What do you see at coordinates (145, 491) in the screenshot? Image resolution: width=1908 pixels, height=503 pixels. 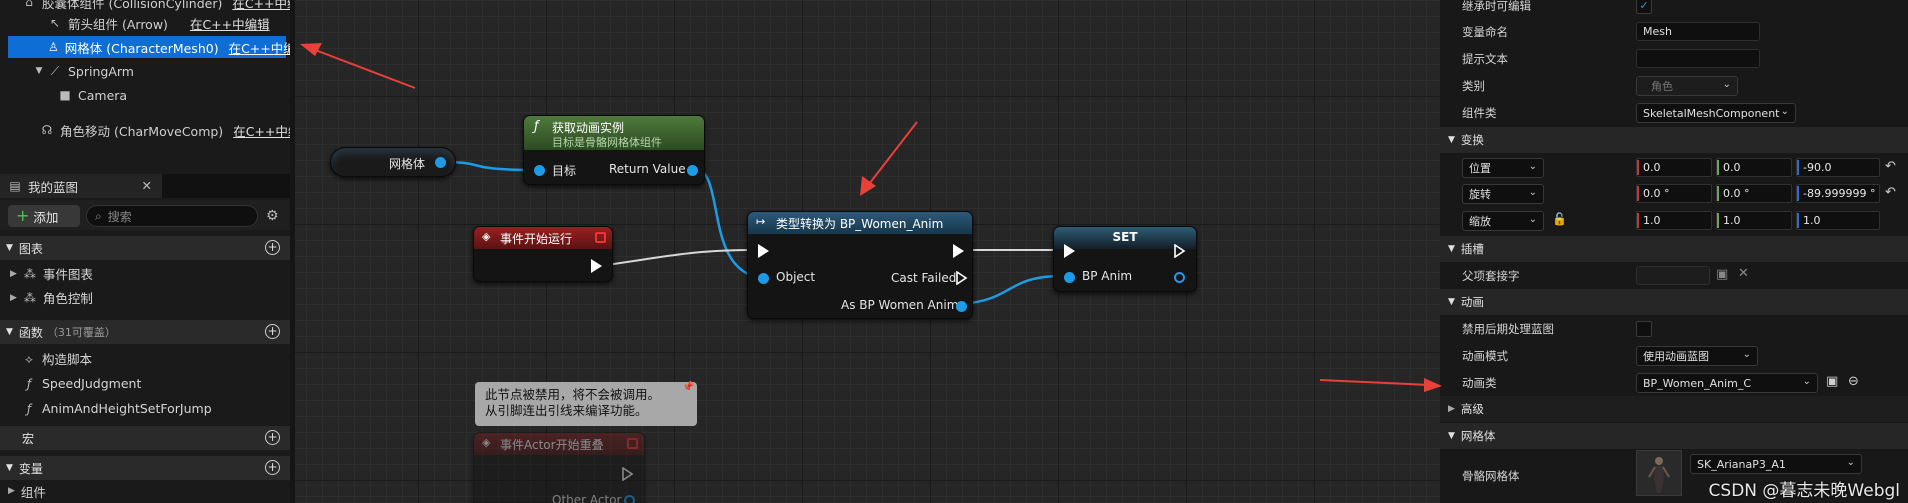 I see `list-item-components: ▶ 组件` at bounding box center [145, 491].